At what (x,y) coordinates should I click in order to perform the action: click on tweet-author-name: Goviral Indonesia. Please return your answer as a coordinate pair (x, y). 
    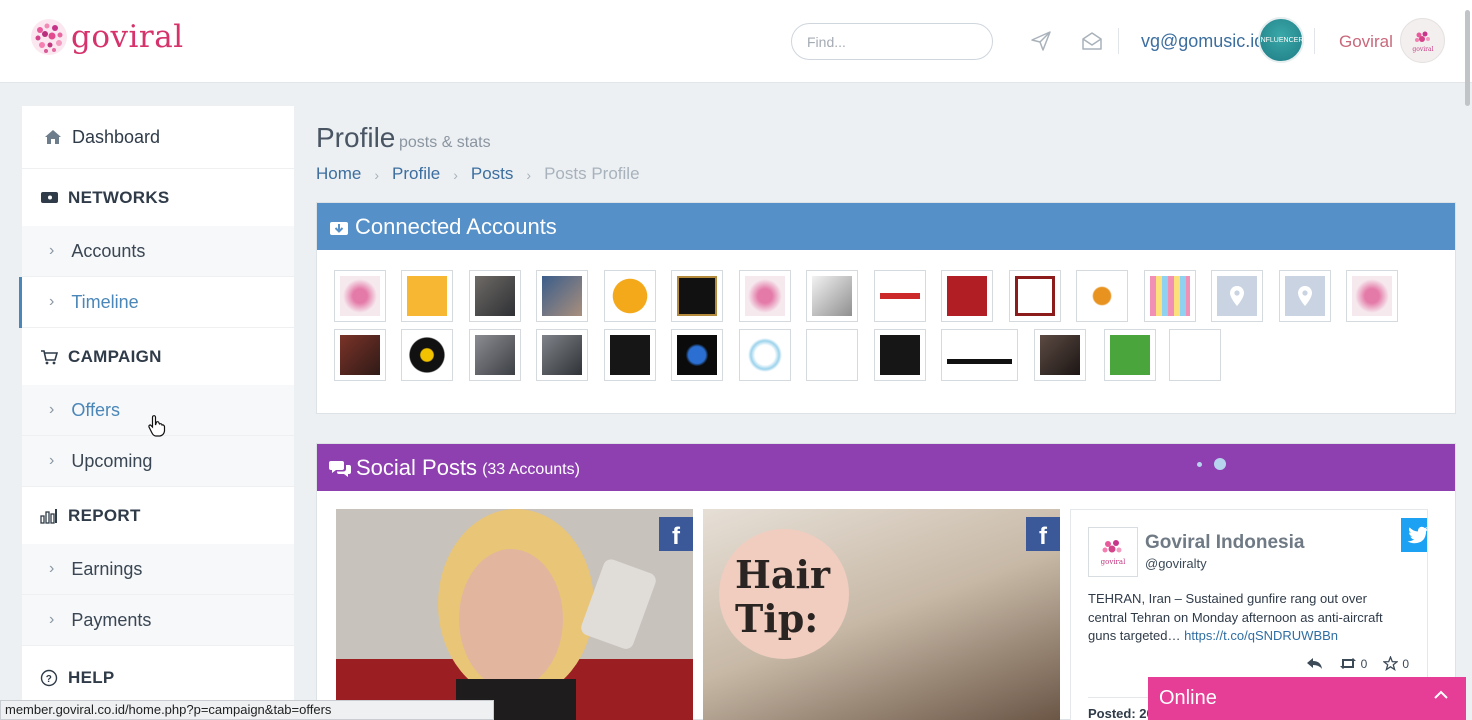
    Looking at the image, I should click on (1224, 543).